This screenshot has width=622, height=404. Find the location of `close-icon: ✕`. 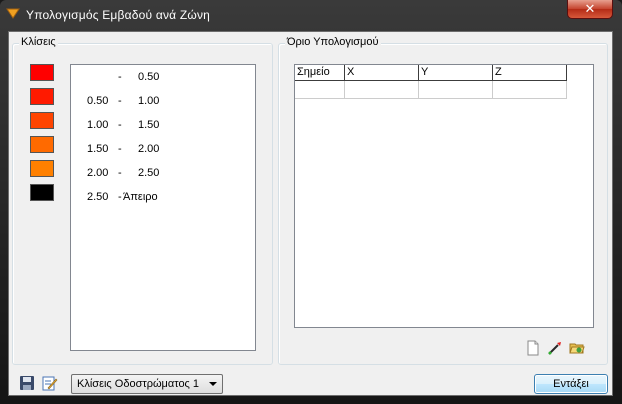

close-icon: ✕ is located at coordinates (590, 9).